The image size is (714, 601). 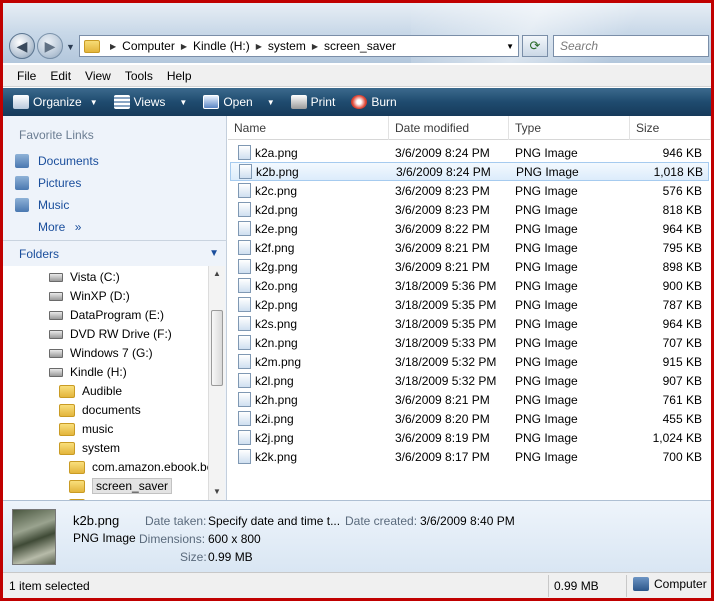 I want to click on column-size: Size, so click(x=670, y=128).